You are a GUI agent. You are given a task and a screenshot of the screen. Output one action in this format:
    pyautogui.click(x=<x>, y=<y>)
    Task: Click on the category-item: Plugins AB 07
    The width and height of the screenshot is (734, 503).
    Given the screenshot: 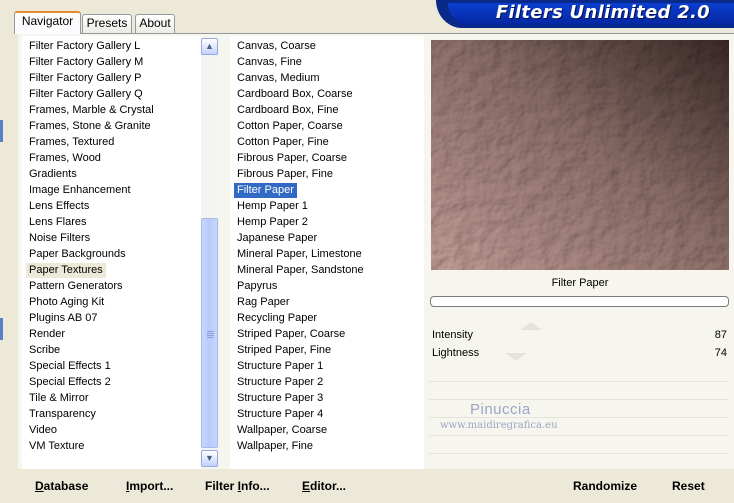 What is the action you would take?
    pyautogui.click(x=63, y=318)
    